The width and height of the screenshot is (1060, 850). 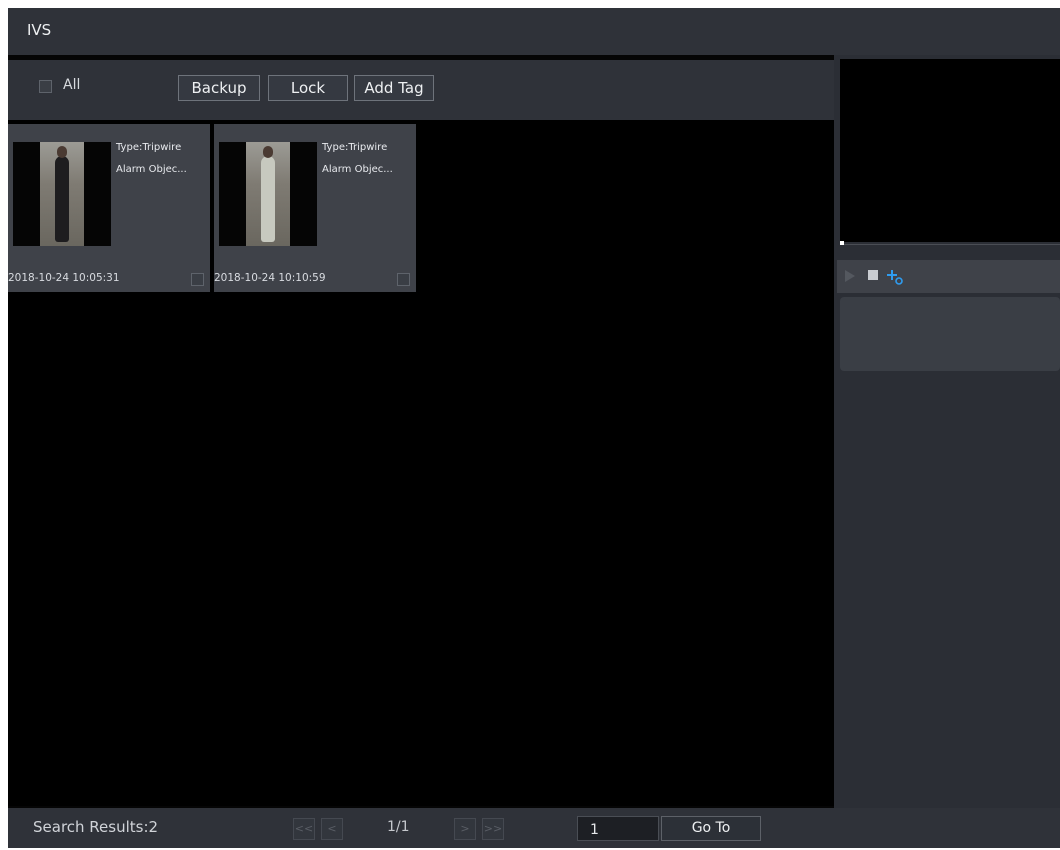 I want to click on page-number-input, so click(x=618, y=828).